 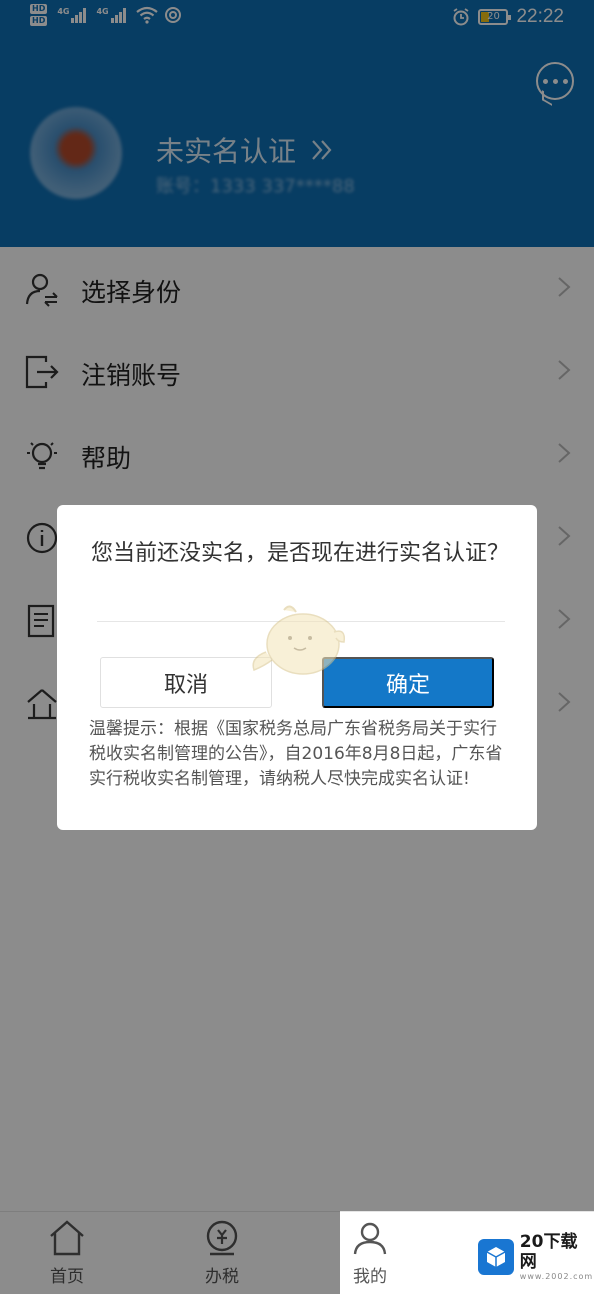 I want to click on dialog-message: 您当前还没实名，是否现在进行实名认证？, so click(x=300, y=553).